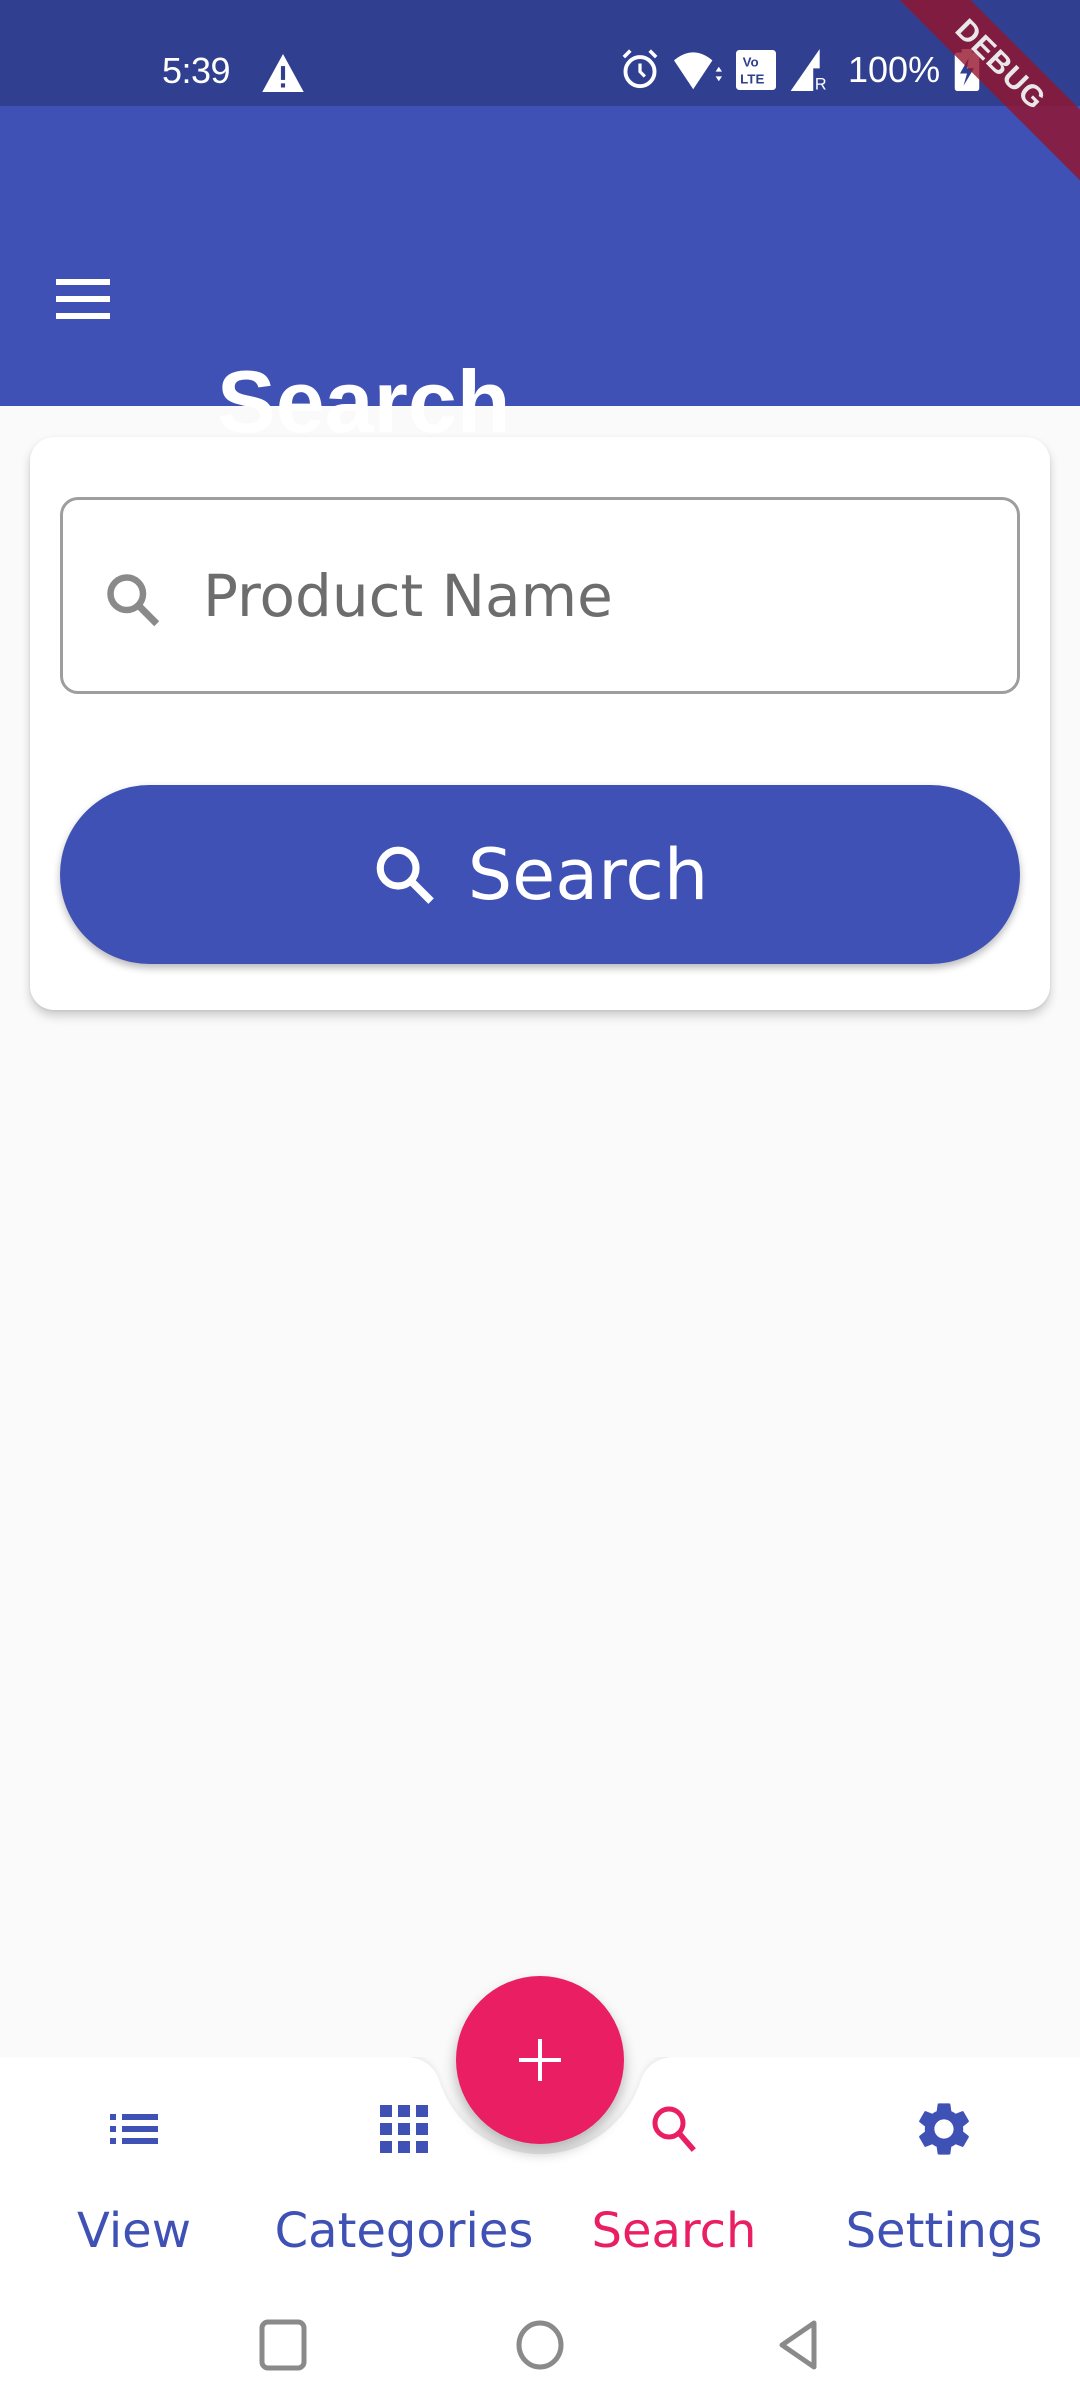 This screenshot has height=2400, width=1080. Describe the element at coordinates (404, 2231) in the screenshot. I see `nav-label-categories: Categories` at that location.